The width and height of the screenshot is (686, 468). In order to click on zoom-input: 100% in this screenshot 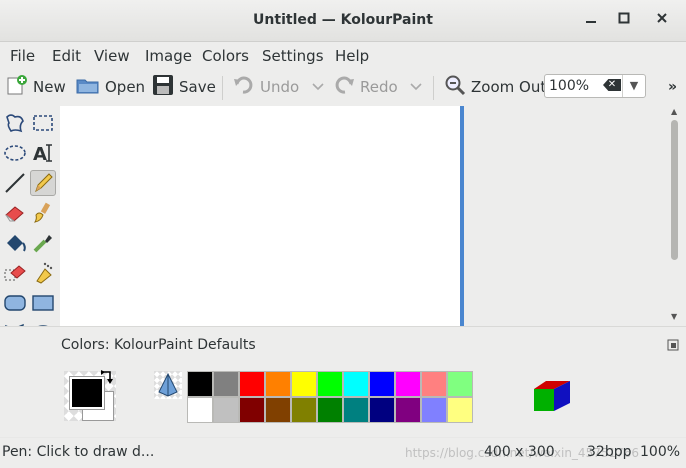, I will do `click(569, 86)`.